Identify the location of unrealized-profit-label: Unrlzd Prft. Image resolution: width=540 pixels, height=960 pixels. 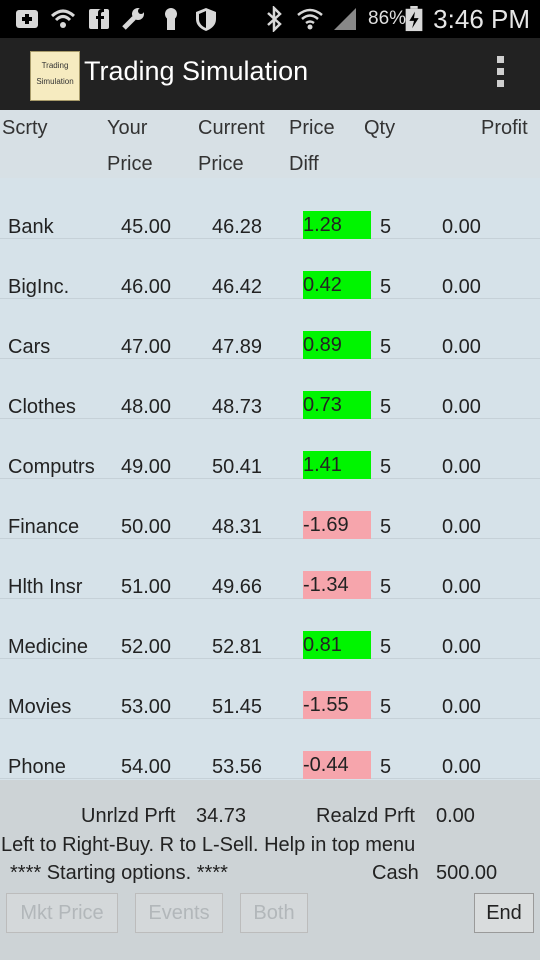
(128, 816).